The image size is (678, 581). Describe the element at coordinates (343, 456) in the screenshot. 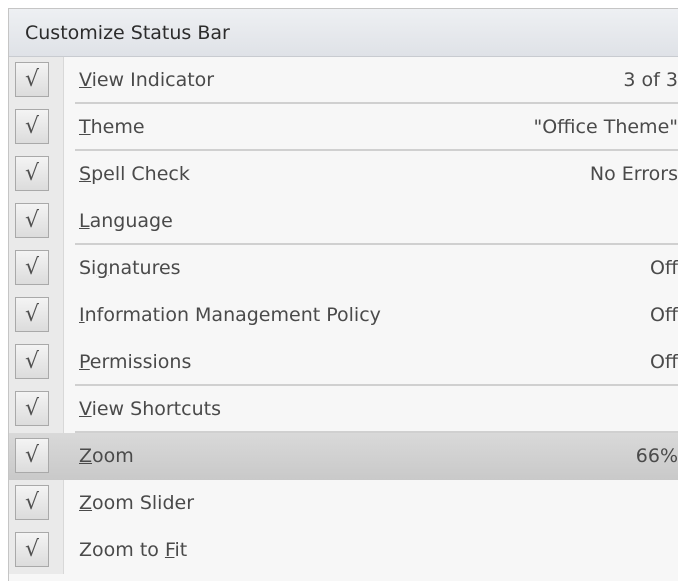

I see `menu-item-zoom: √ Zoom 66%` at that location.